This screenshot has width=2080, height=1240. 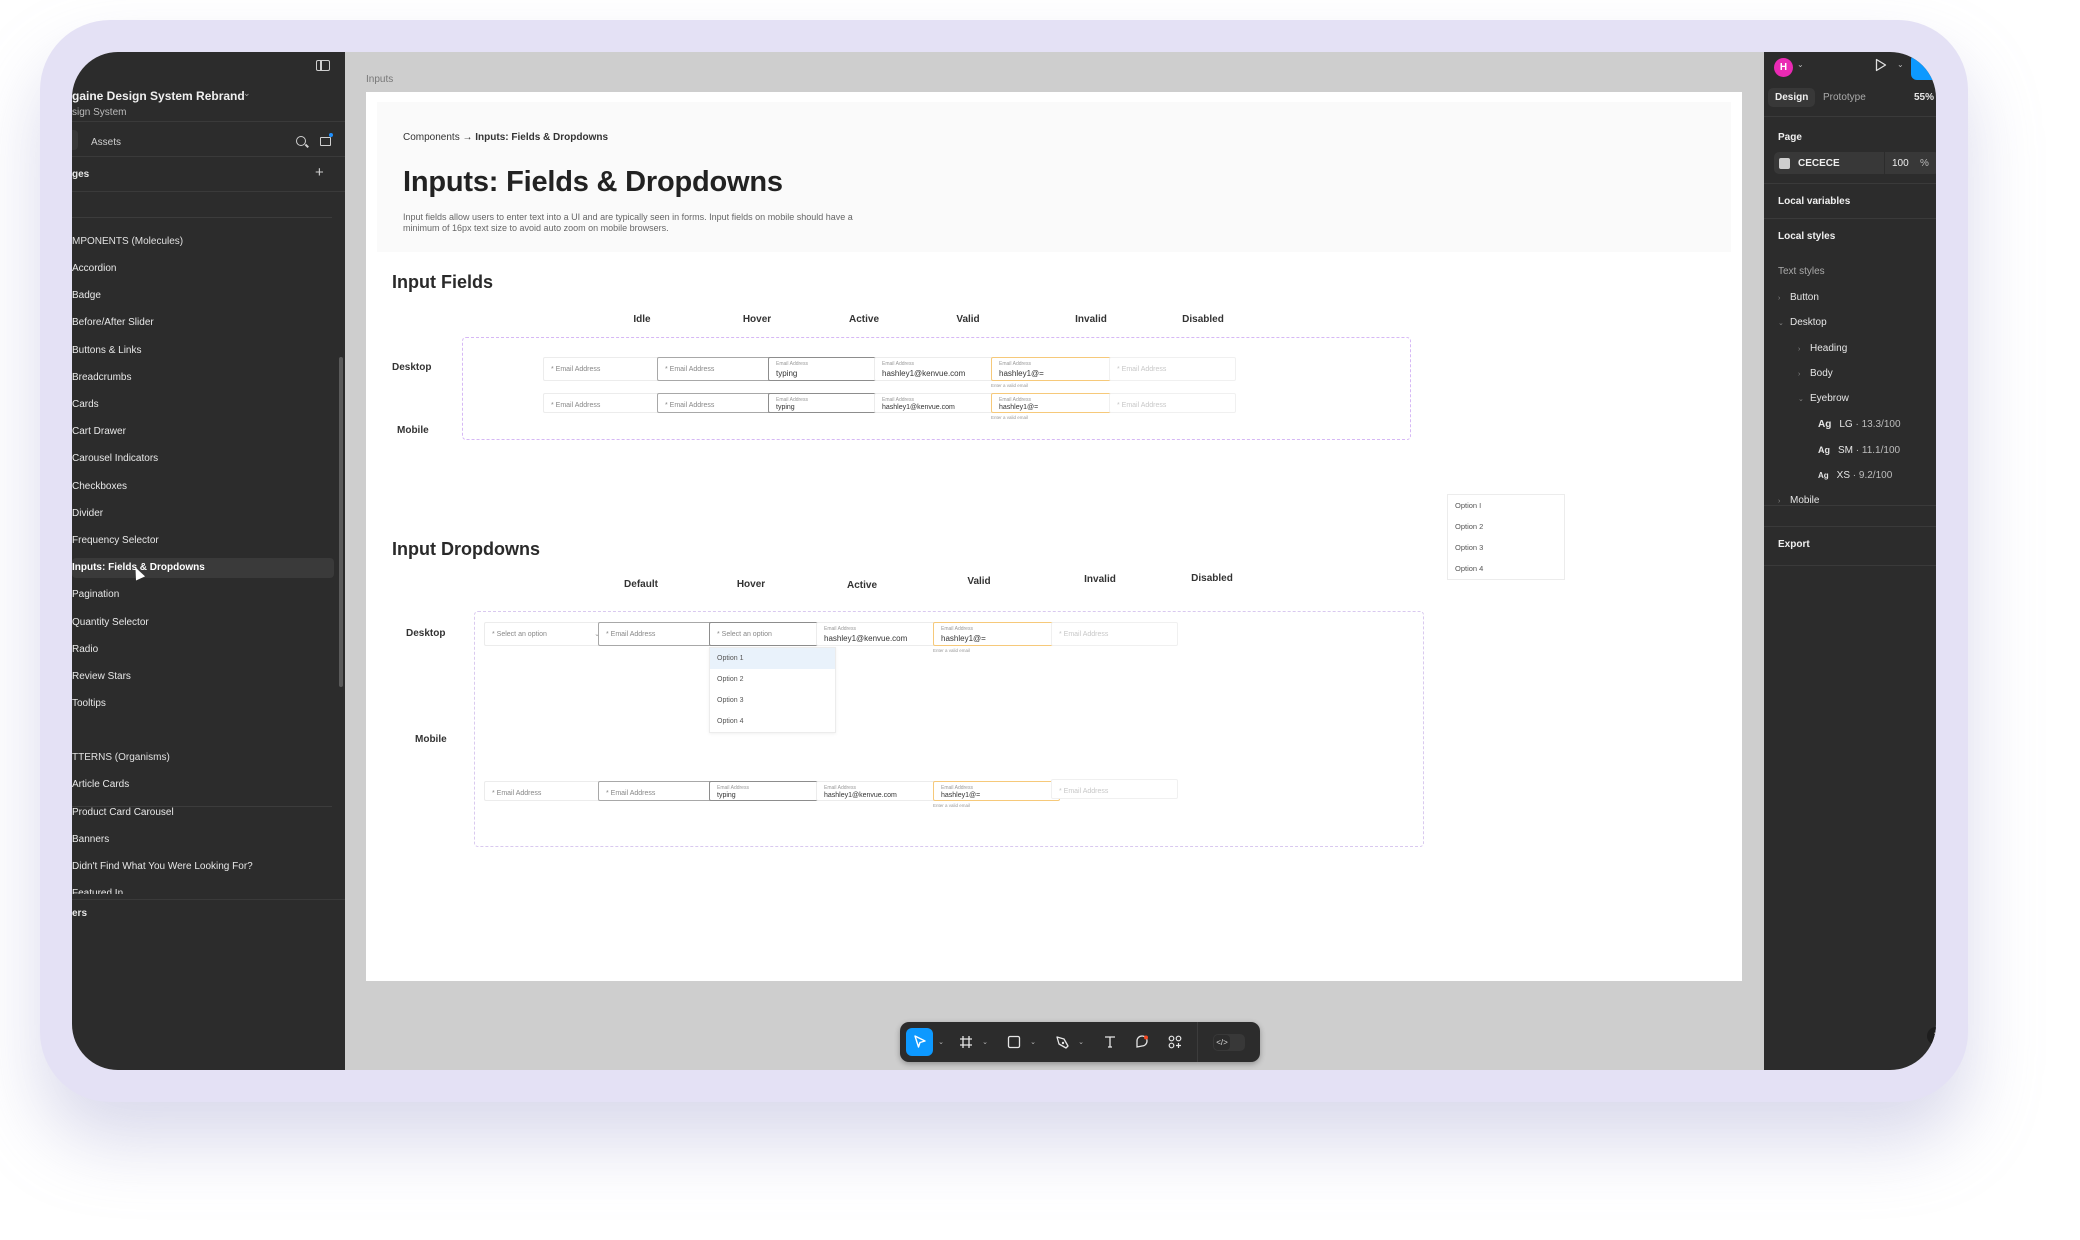 I want to click on page-section-title: Page, so click(x=1790, y=137).